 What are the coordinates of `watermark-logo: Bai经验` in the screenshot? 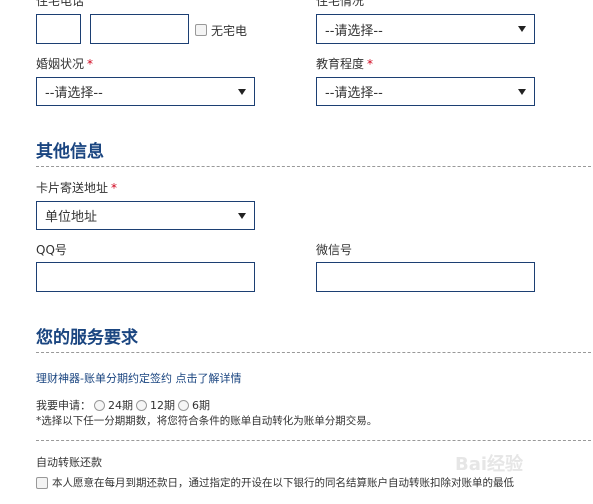 It's located at (489, 464).